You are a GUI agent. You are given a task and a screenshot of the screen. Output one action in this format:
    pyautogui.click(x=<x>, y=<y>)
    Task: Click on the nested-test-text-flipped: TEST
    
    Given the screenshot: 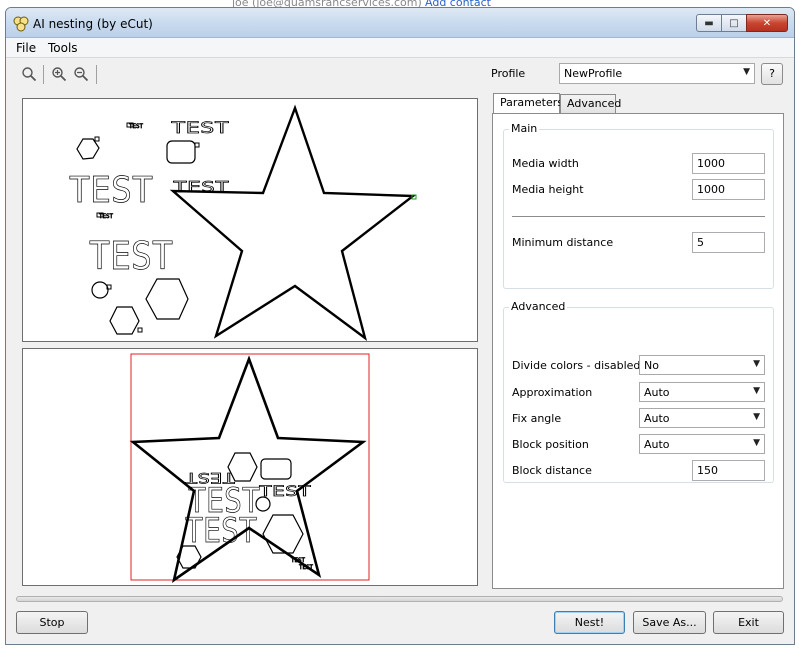 What is the action you would take?
    pyautogui.click(x=209, y=477)
    